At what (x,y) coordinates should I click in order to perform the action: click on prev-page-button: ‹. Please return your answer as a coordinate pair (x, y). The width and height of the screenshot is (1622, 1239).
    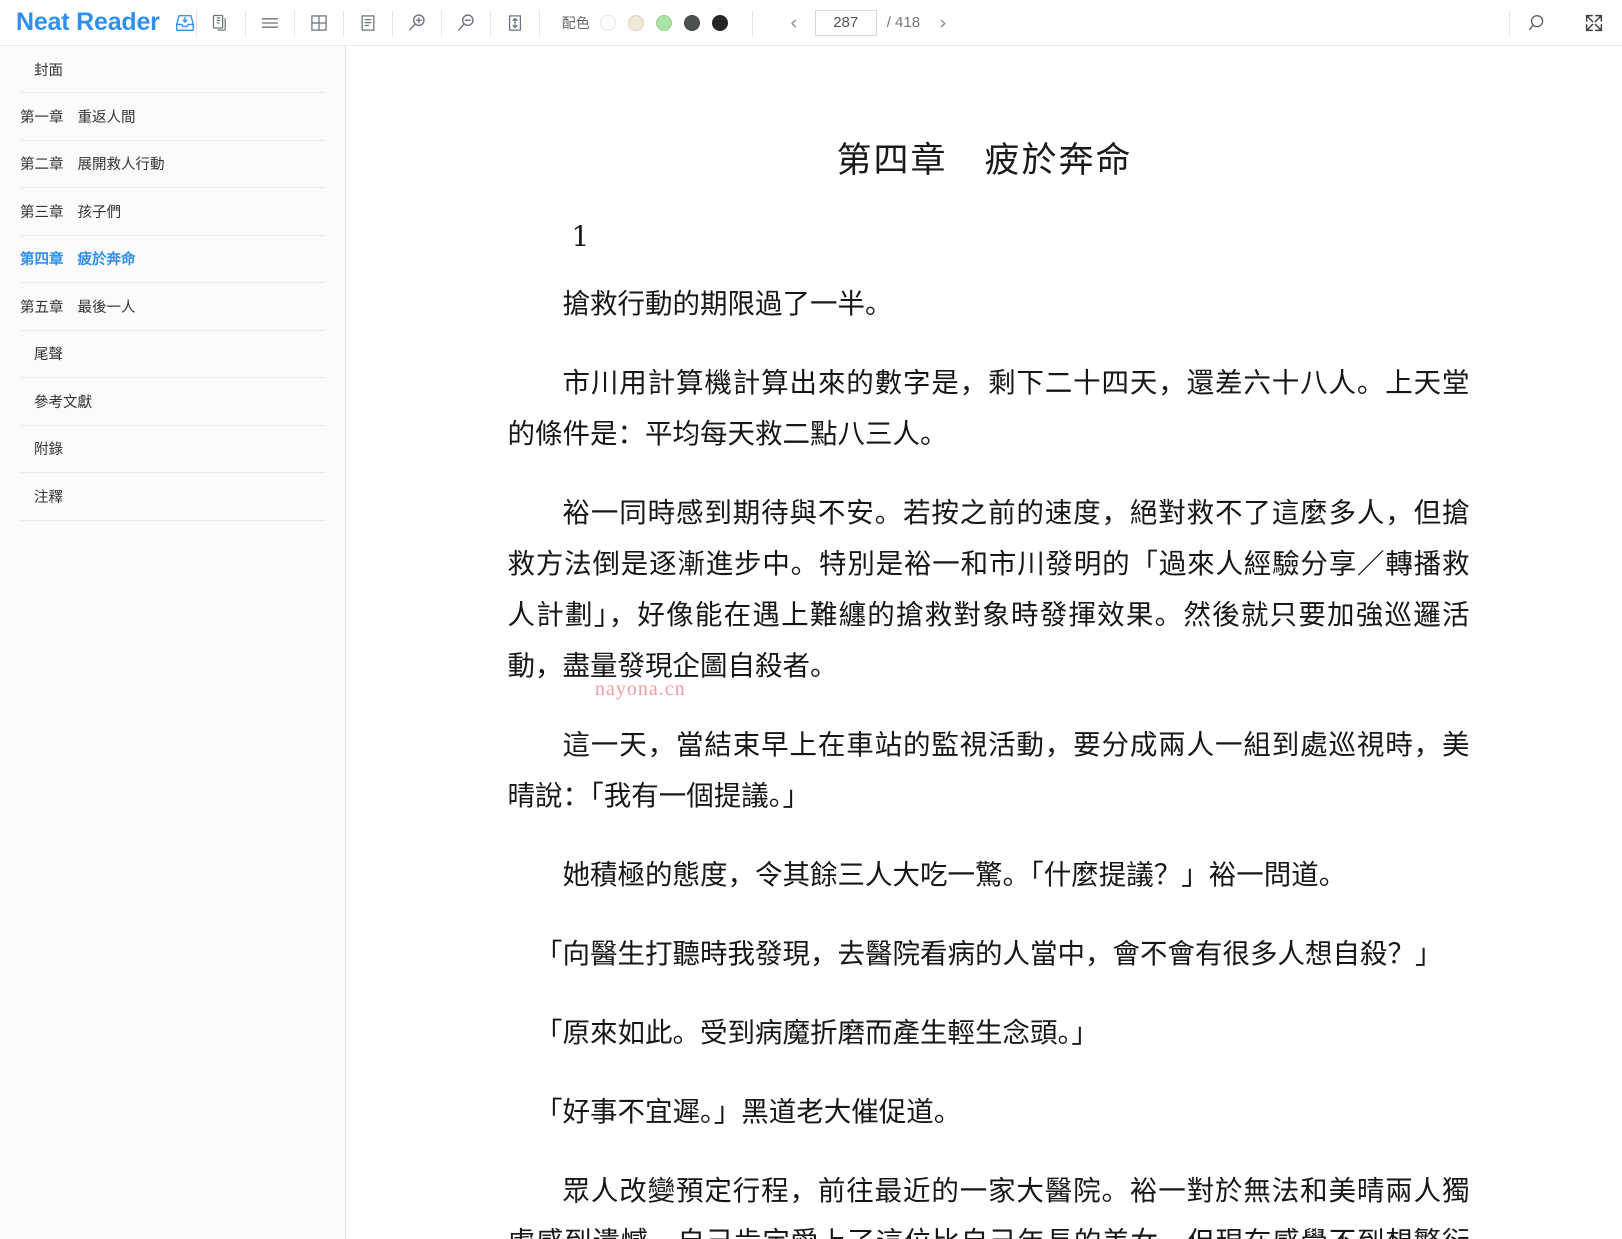
    Looking at the image, I should click on (794, 23).